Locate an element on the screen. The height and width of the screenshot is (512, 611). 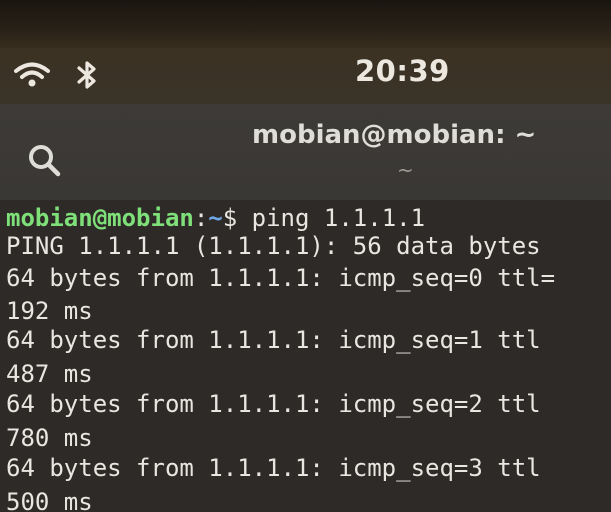
output-line: 64 bytes from 1.1.1.1: icmp_seq=1 ttl is located at coordinates (273, 340).